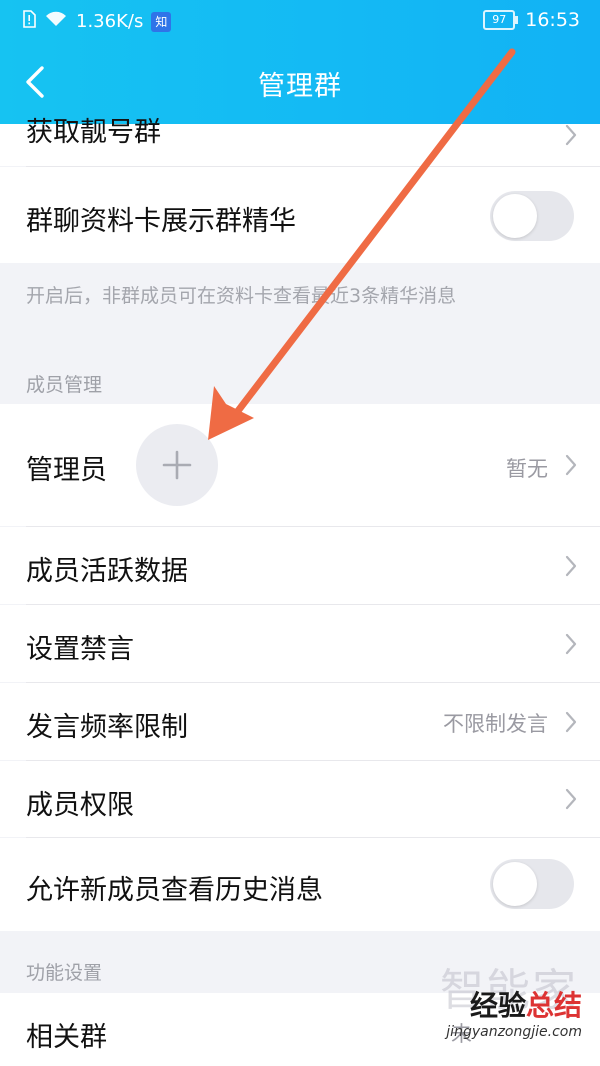  I want to click on row-label: 成员活跃数据, so click(107, 571).